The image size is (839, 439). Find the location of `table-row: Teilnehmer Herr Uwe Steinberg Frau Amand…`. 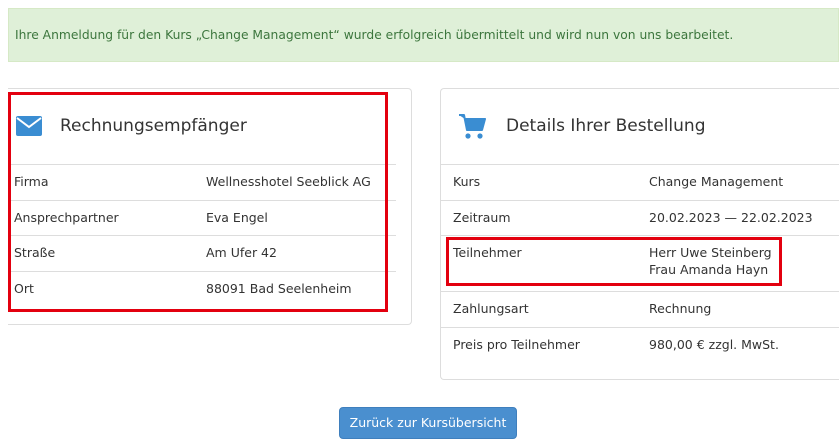

table-row: Teilnehmer Herr Uwe Steinberg Frau Amand… is located at coordinates (640, 263).